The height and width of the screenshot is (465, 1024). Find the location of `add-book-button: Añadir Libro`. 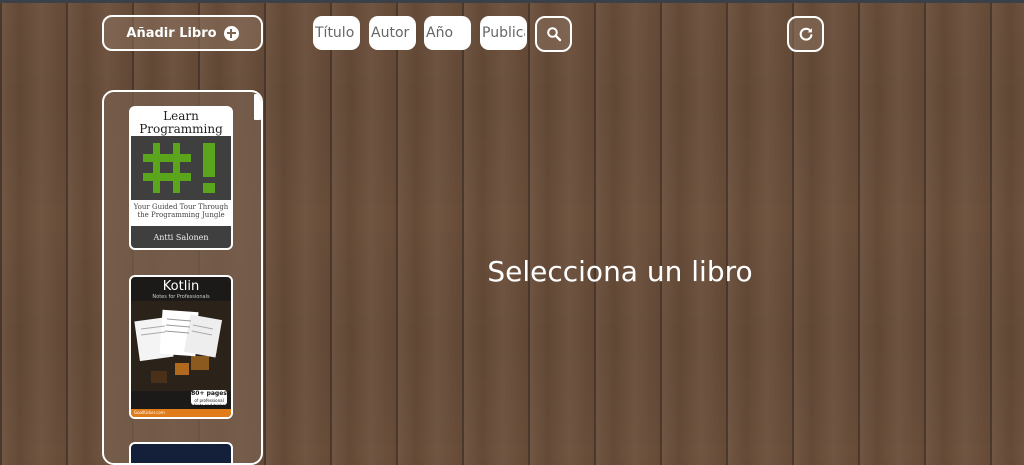

add-book-button: Añadir Libro is located at coordinates (182, 33).